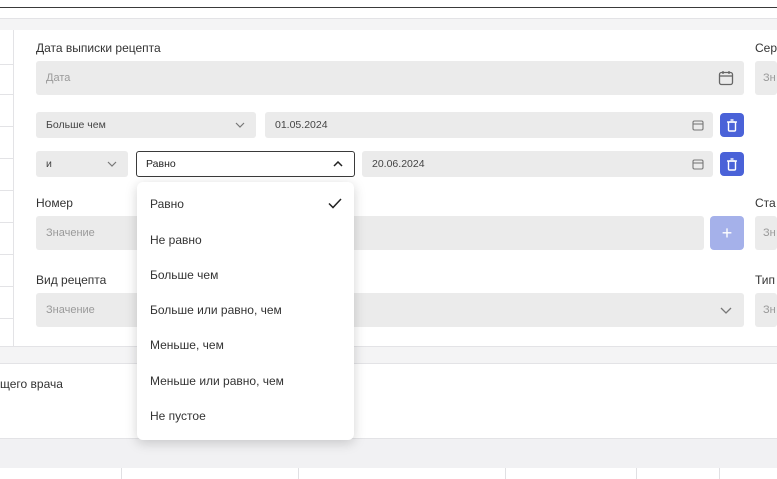 This screenshot has width=777, height=479. What do you see at coordinates (245, 204) in the screenshot?
I see `dropdown-option-equal: Равно` at bounding box center [245, 204].